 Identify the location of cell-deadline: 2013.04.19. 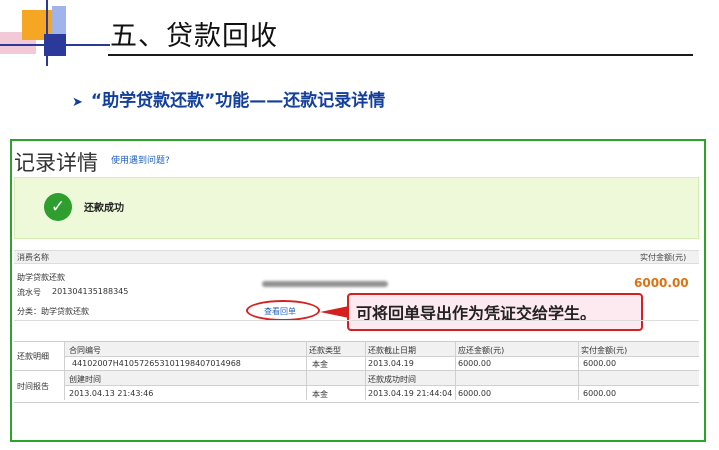
(391, 363).